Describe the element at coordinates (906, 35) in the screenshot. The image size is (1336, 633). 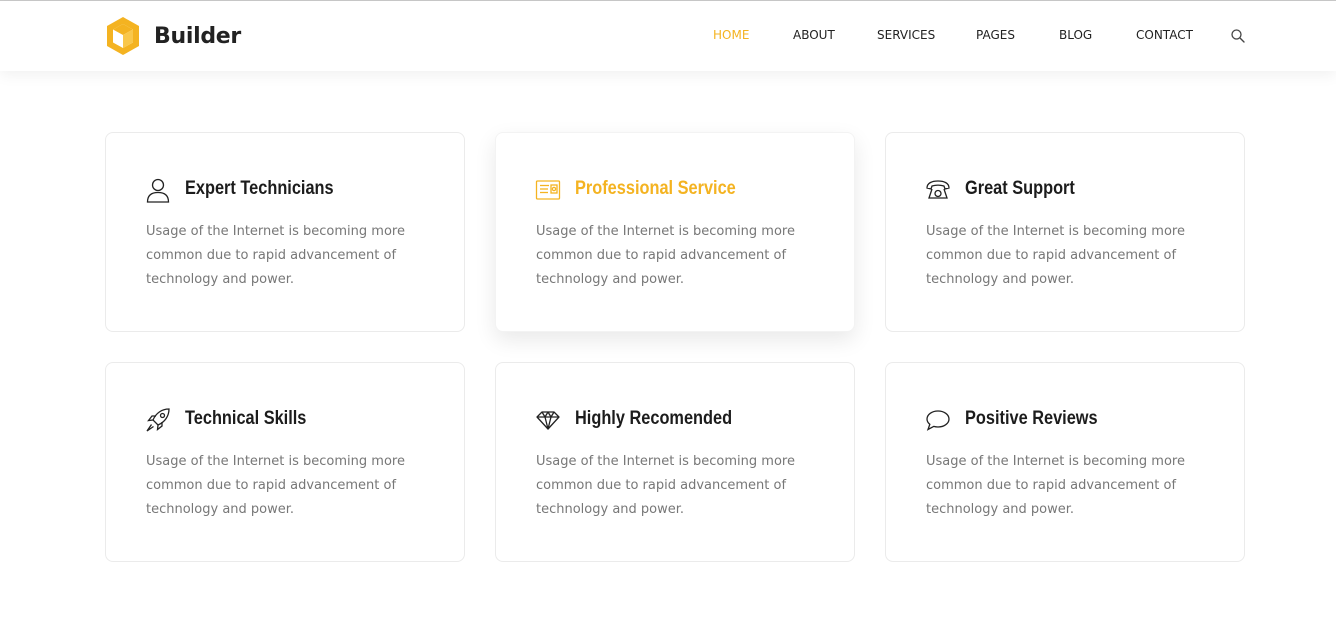
I see `nav-services: SERVICES` at that location.